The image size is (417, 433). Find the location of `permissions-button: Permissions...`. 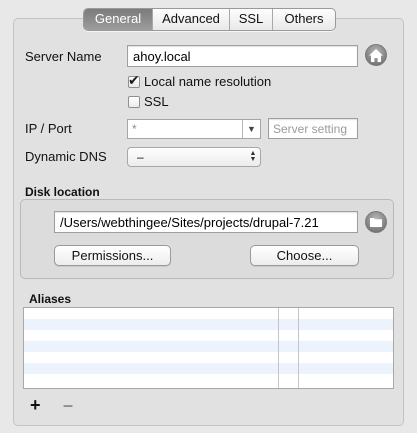

permissions-button: Permissions... is located at coordinates (112, 255).